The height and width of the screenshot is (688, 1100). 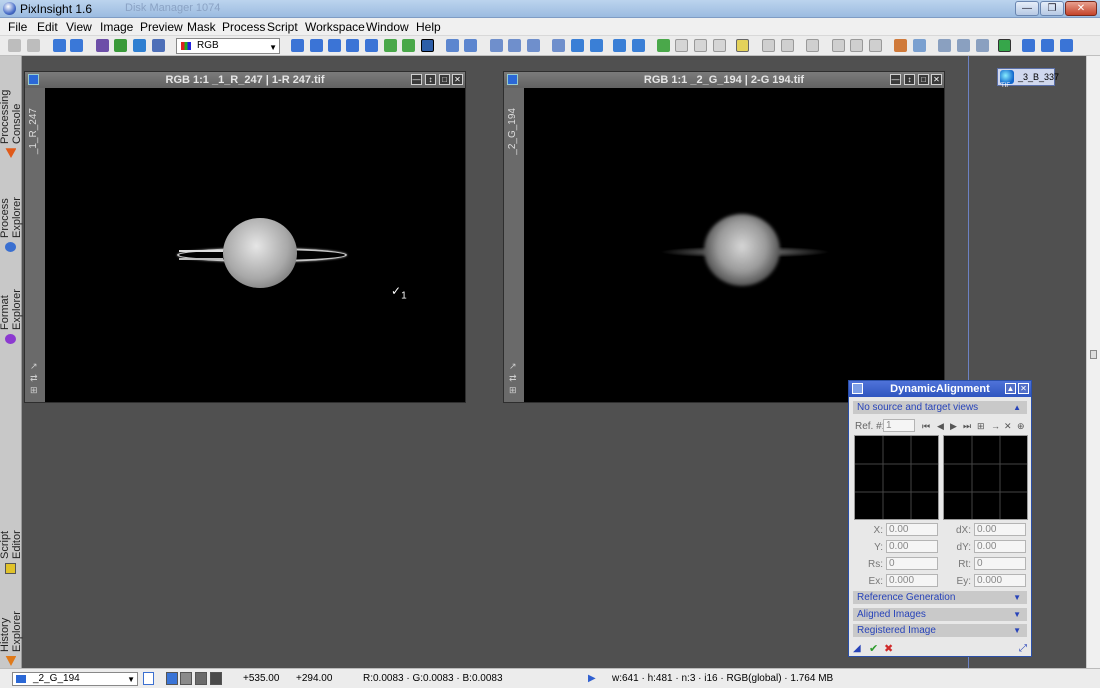 I want to click on view-3-icon, so click(x=619, y=45).